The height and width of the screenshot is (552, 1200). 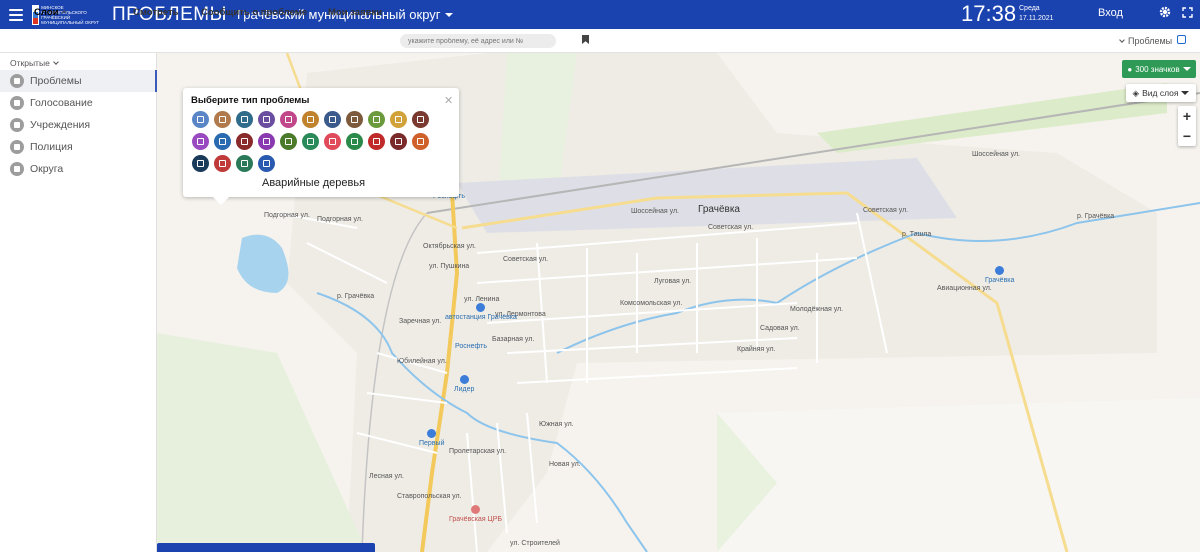 I want to click on toolbar, so click(x=600, y=41).